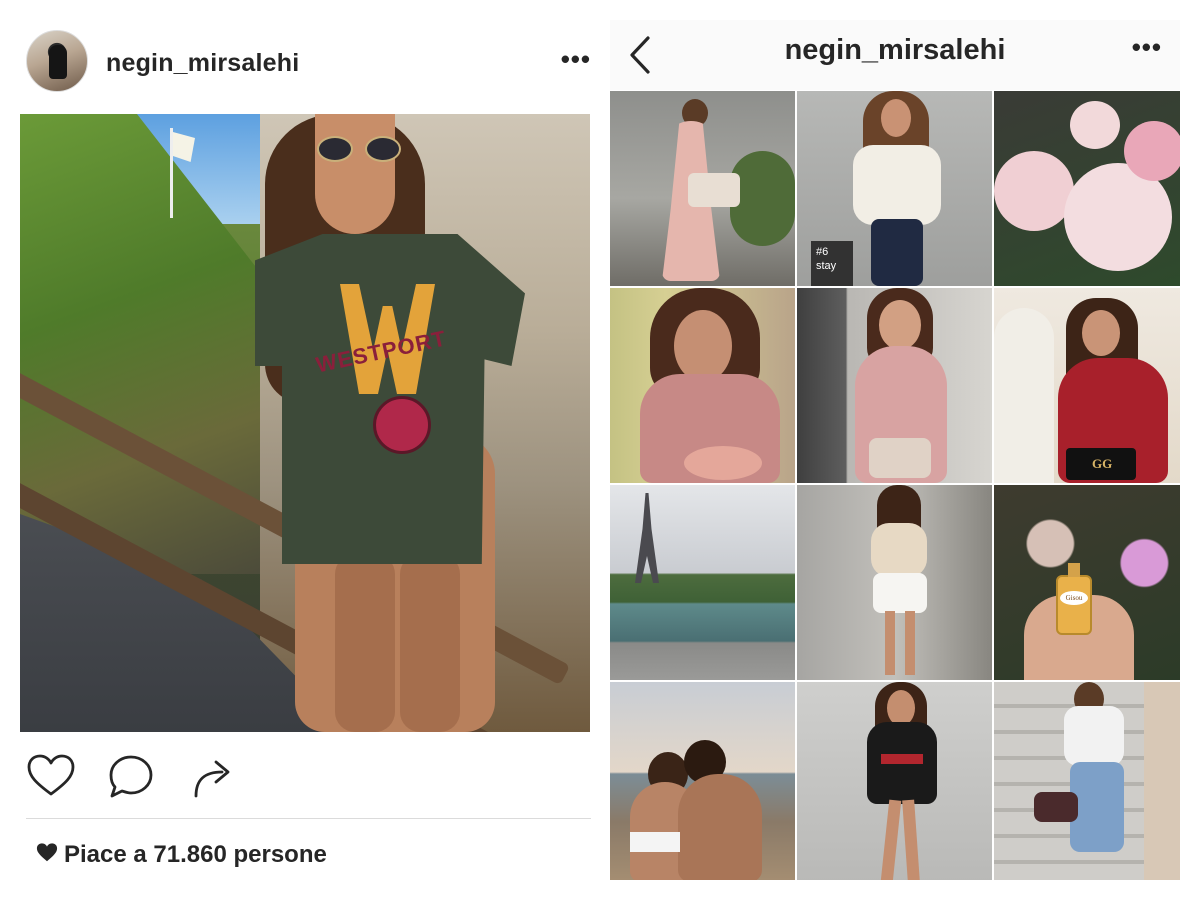 The width and height of the screenshot is (1200, 900). Describe the element at coordinates (195, 854) in the screenshot. I see `likes-text: Piace a 71.860 persone` at that location.